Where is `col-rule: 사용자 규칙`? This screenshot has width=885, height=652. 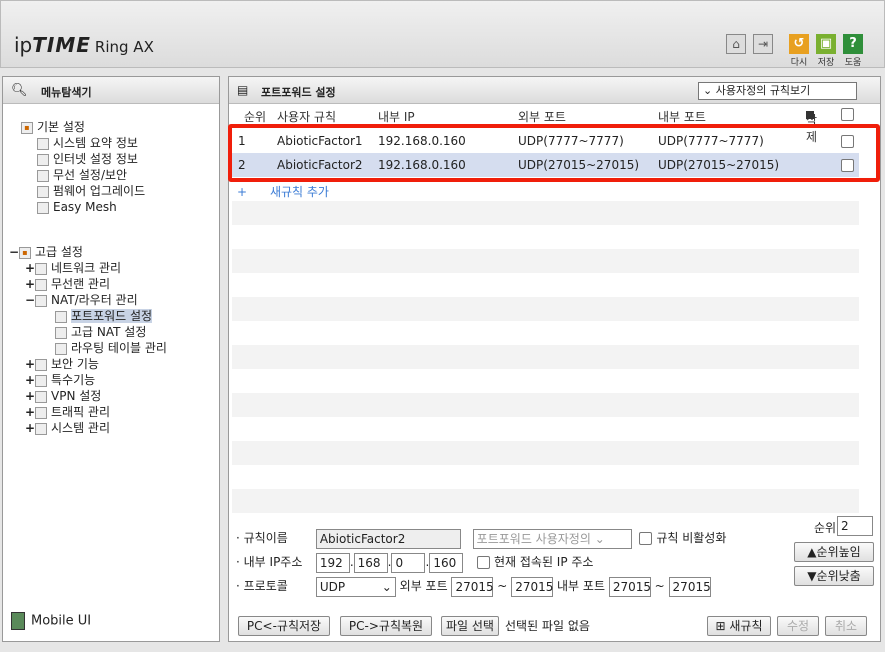 col-rule: 사용자 규칙 is located at coordinates (307, 117).